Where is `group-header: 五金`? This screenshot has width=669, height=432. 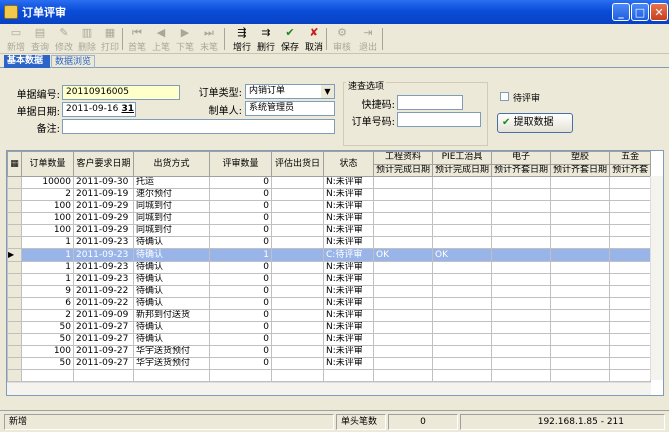
group-header: 五金 is located at coordinates (630, 158).